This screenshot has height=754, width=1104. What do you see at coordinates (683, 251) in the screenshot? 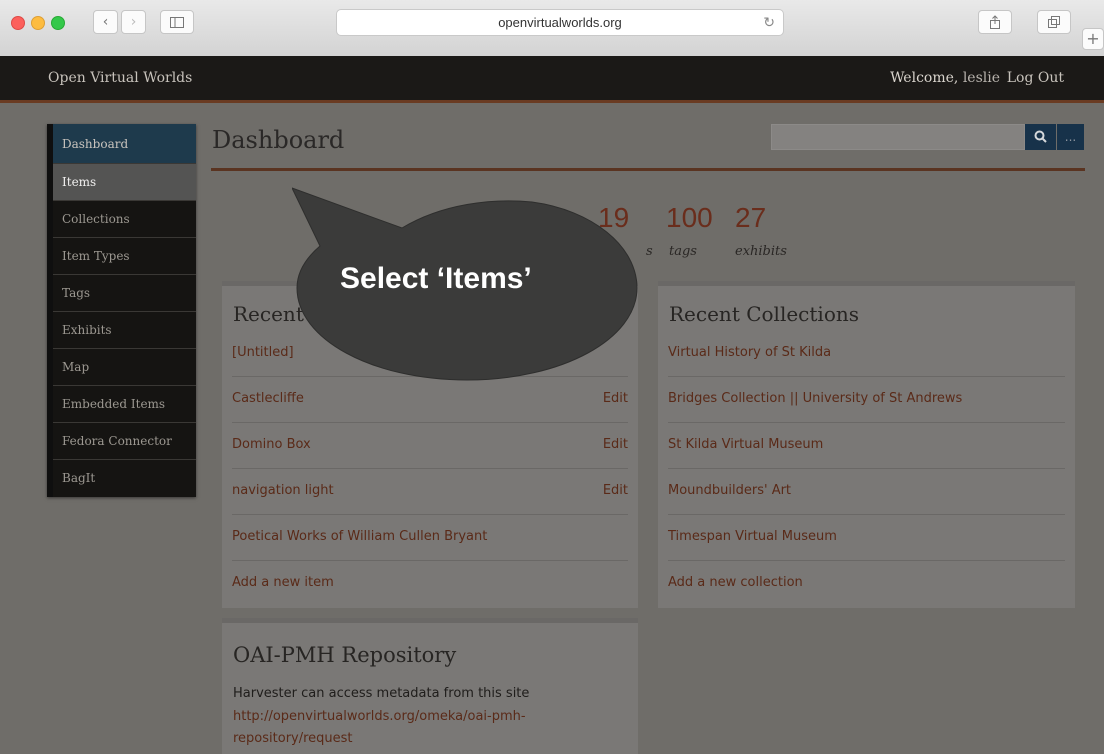
I see `tags-label: tags` at bounding box center [683, 251].